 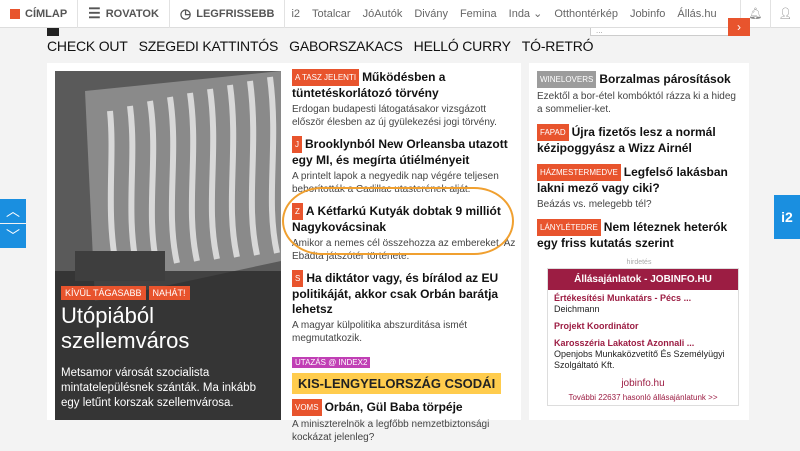 I want to click on sections-label: ROVATOK, so click(x=132, y=13).